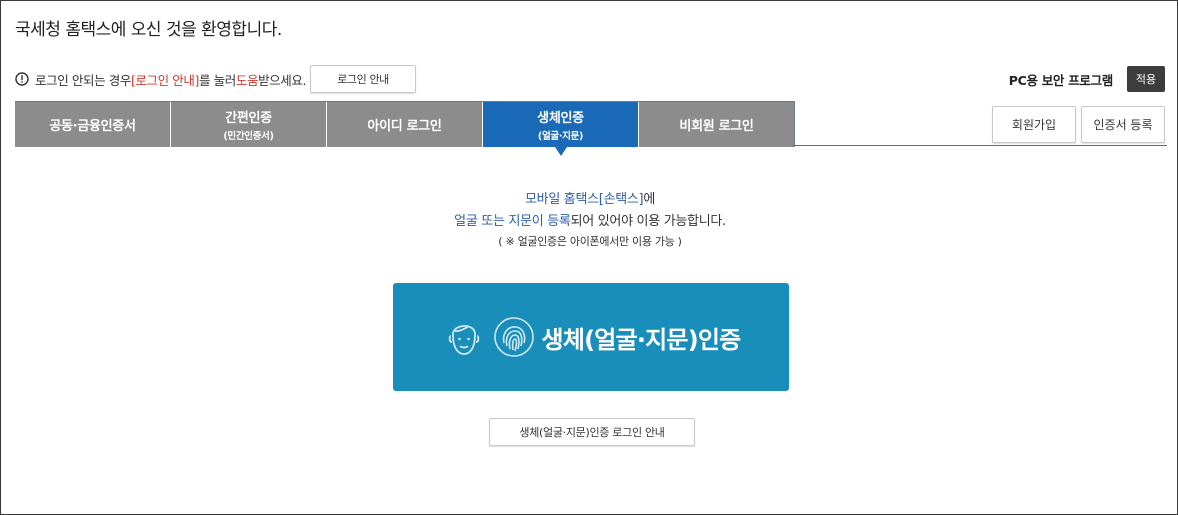  I want to click on tab-simple-auth: 간편인증 (민간인증서), so click(249, 124).